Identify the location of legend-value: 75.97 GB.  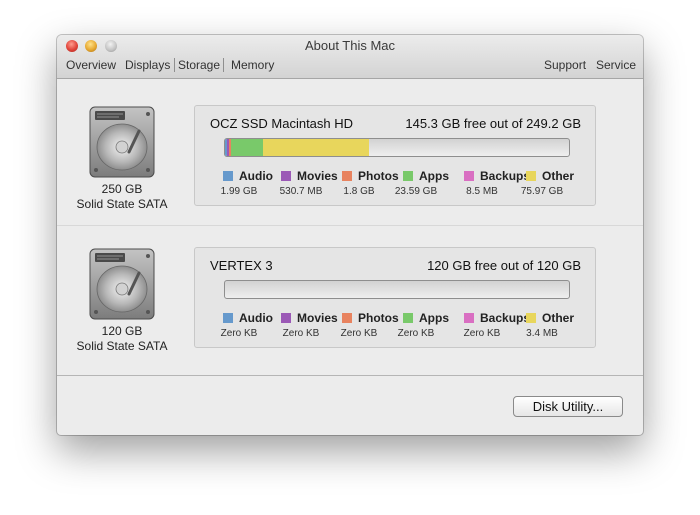
(542, 191).